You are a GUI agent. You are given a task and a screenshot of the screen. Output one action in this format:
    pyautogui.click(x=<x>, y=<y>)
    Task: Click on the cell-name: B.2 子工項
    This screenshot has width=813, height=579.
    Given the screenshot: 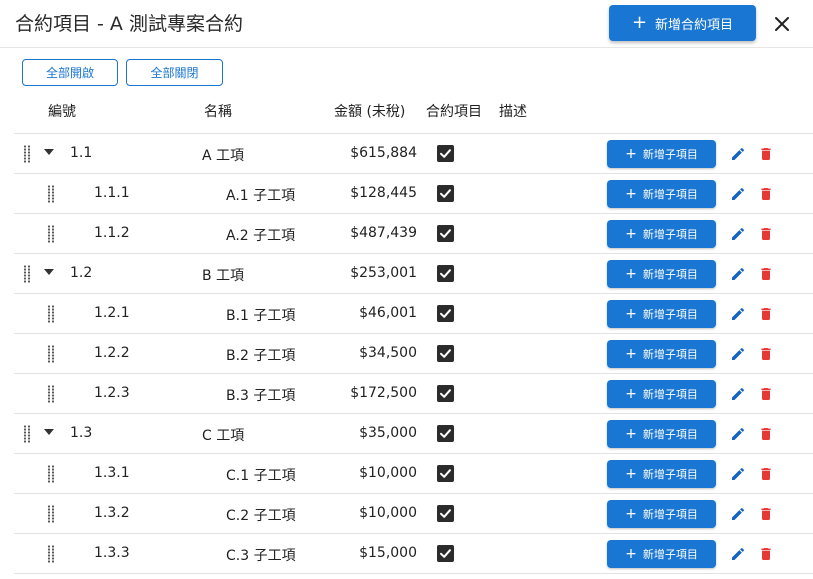 What is the action you would take?
    pyautogui.click(x=261, y=356)
    